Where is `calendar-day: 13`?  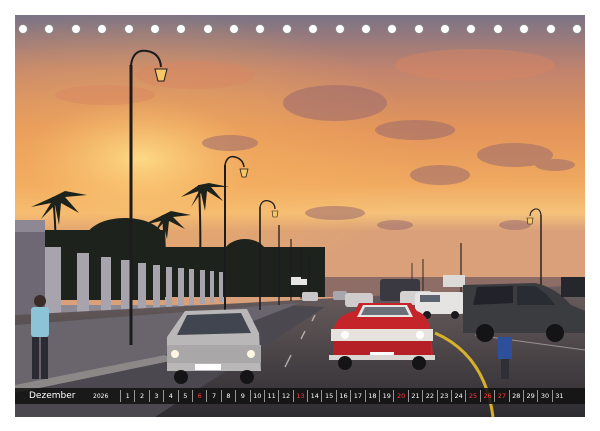
calendar-day: 13 is located at coordinates (299, 396).